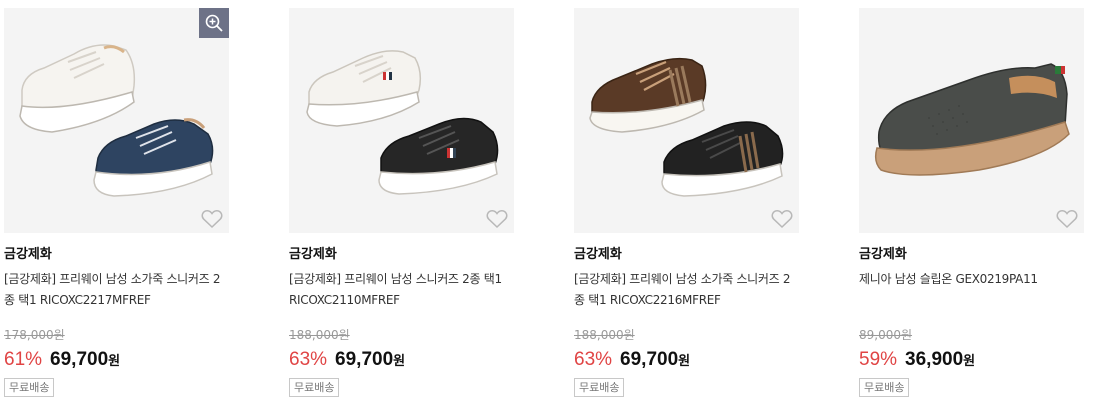  Describe the element at coordinates (971, 291) in the screenshot. I see `product-title: 제니아 남성 슬립온 GEX0219PA11` at that location.